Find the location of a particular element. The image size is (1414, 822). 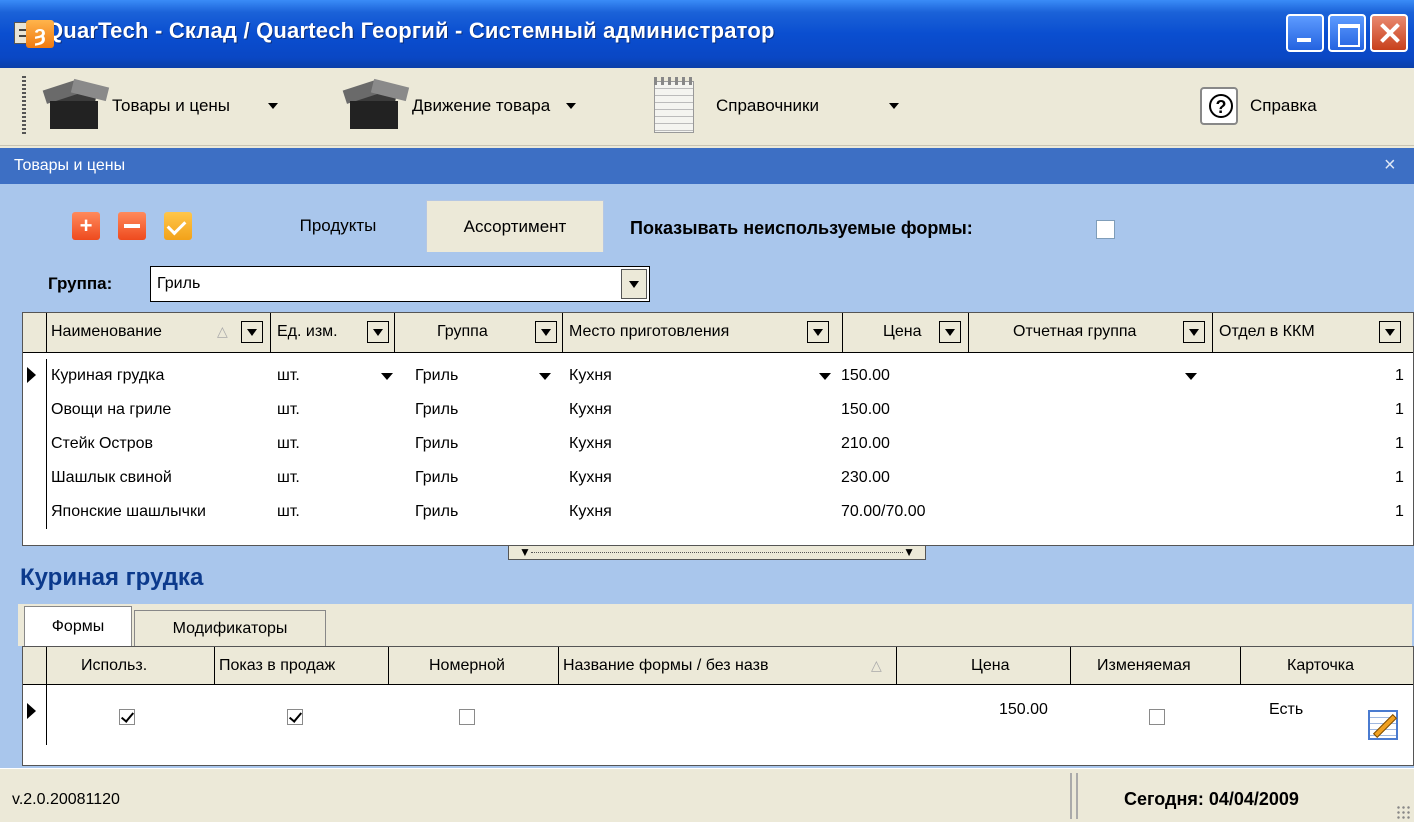

minimize-button is located at coordinates (1305, 33).